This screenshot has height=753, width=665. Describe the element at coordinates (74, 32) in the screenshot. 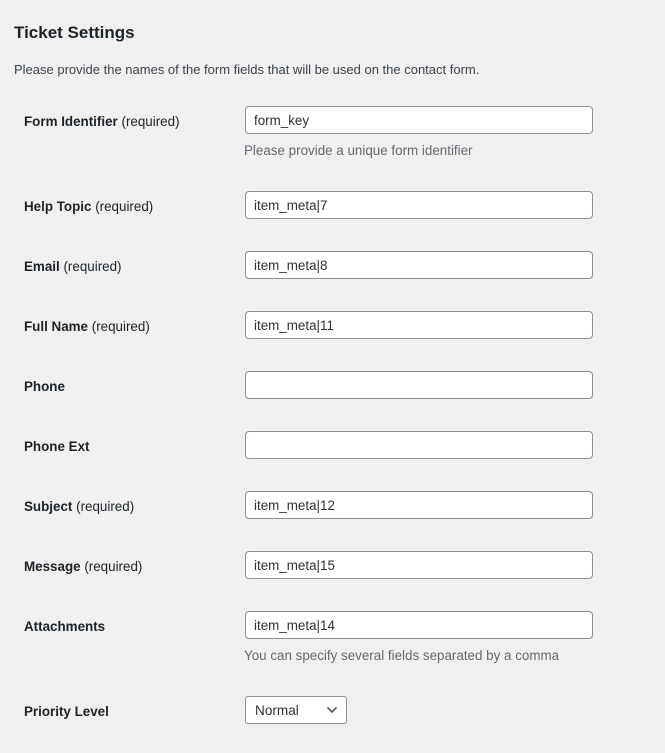

I see `page-title: Ticket Settings` at that location.